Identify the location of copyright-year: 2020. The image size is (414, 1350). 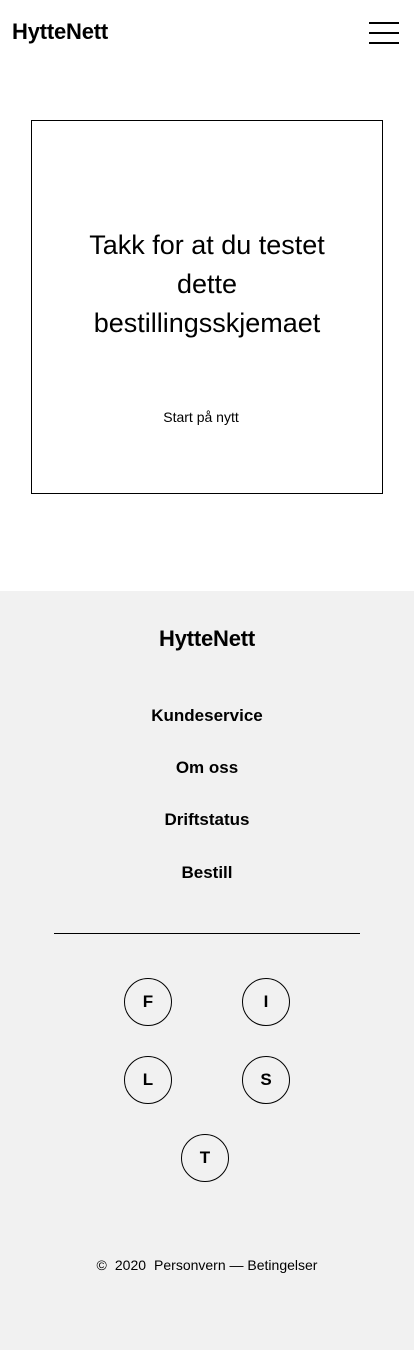
(130, 1265).